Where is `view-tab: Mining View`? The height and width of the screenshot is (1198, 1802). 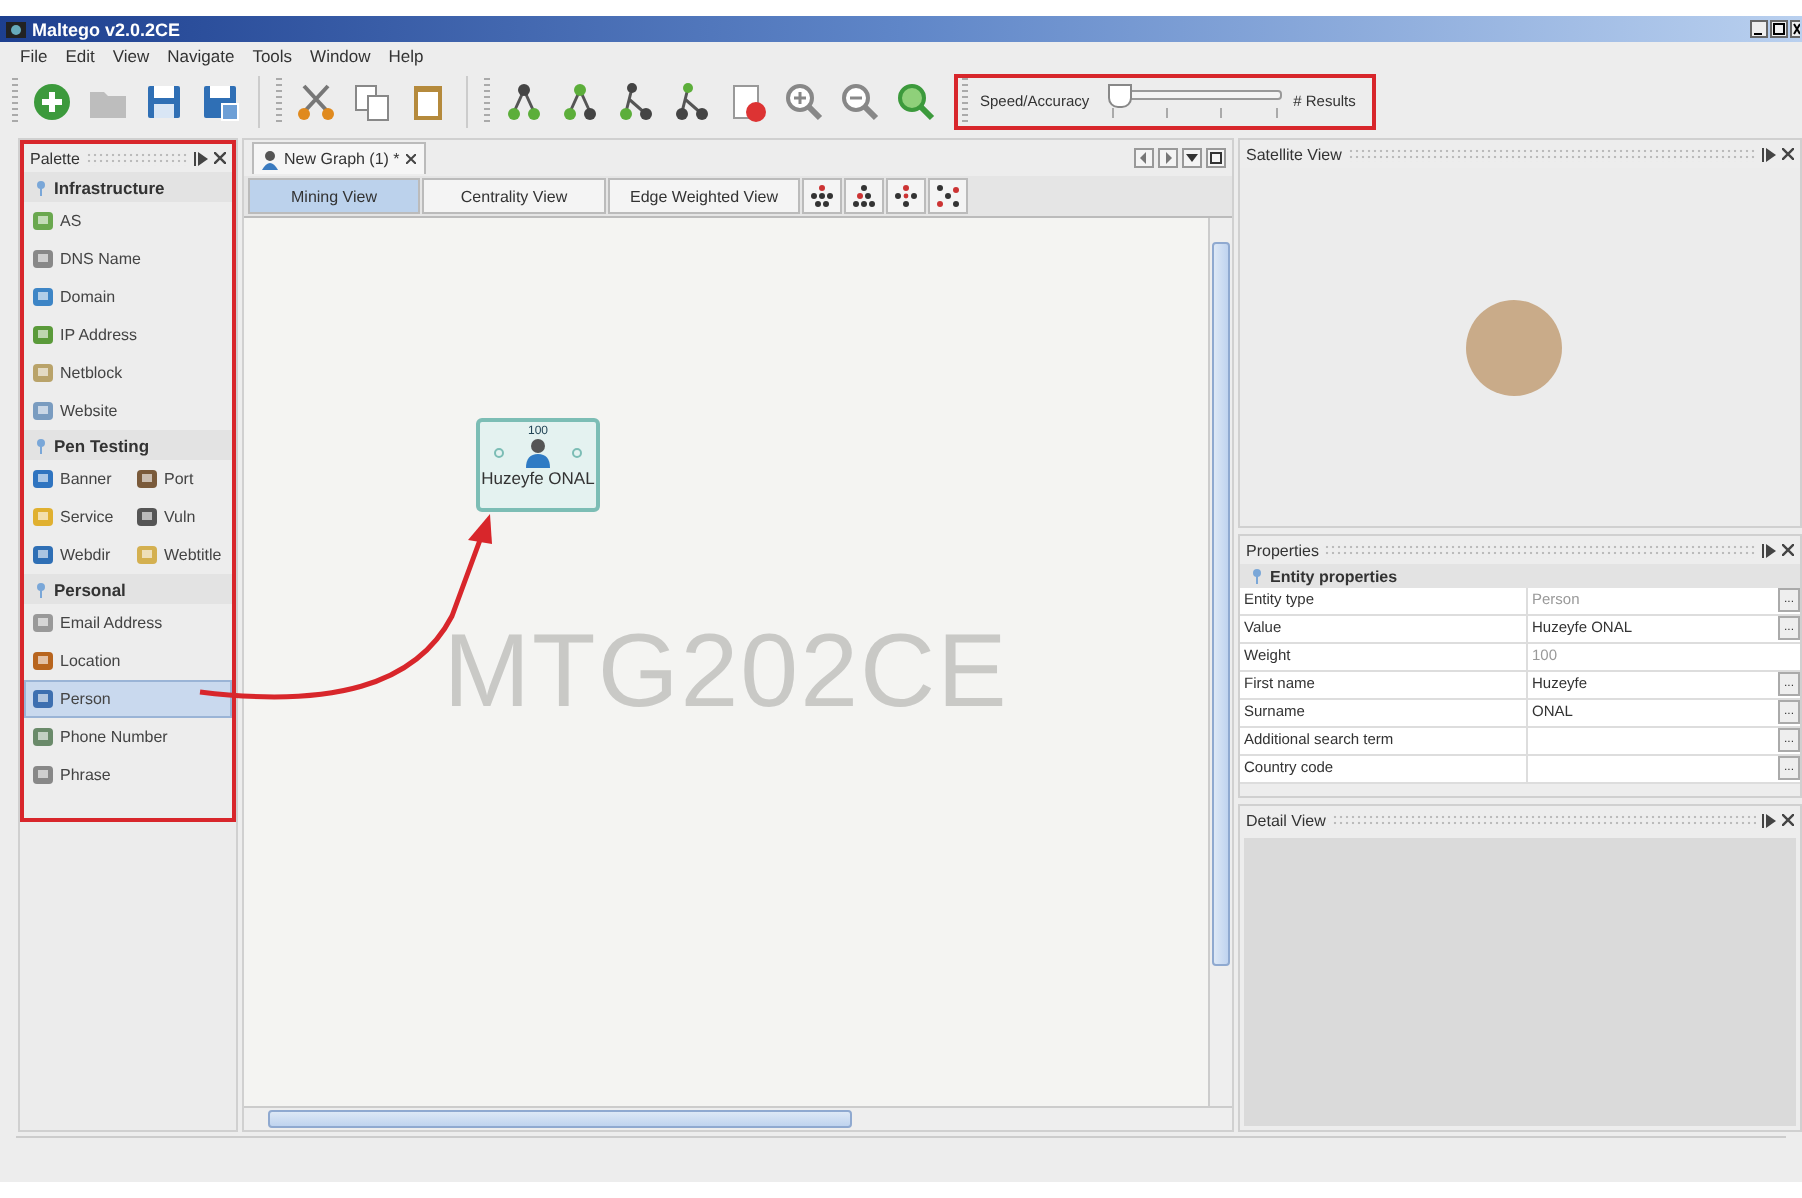
view-tab: Mining View is located at coordinates (334, 196).